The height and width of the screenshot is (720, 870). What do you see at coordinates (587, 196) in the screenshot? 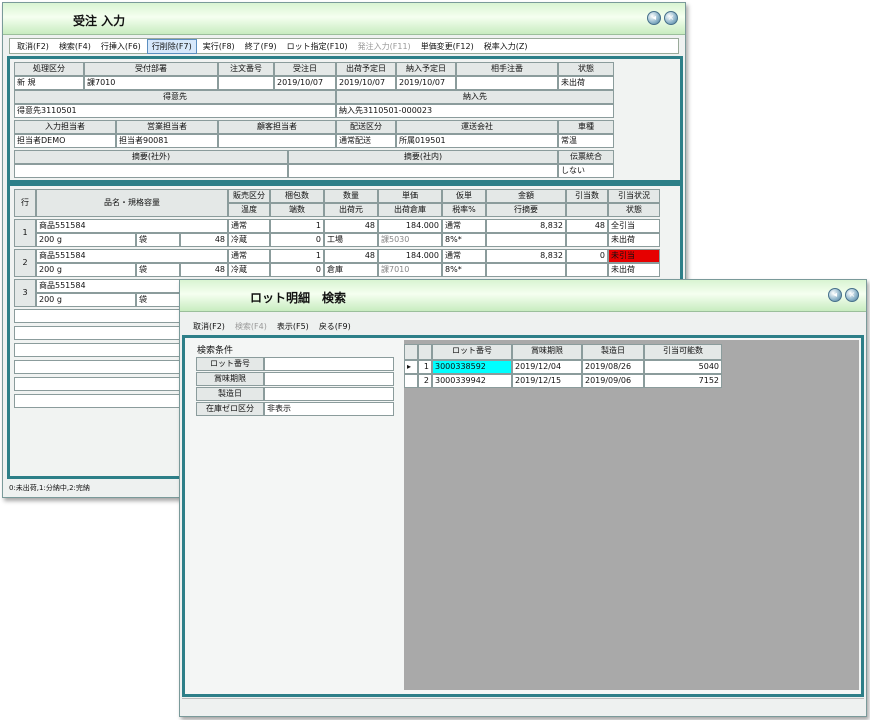
I see `col-hikiate: 引当数` at bounding box center [587, 196].